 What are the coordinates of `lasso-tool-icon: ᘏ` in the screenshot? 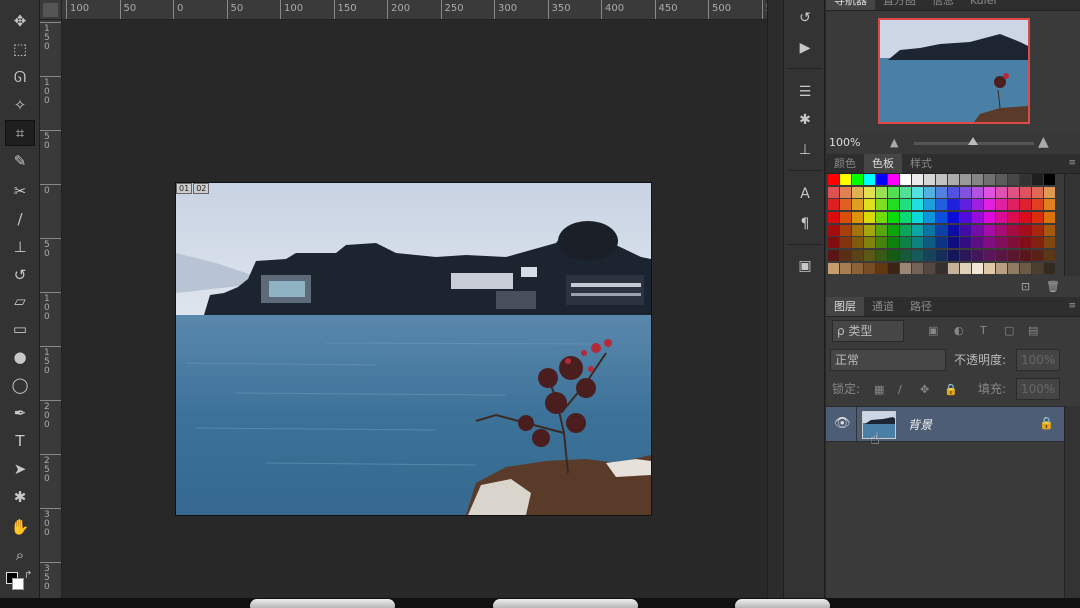 It's located at (20, 77).